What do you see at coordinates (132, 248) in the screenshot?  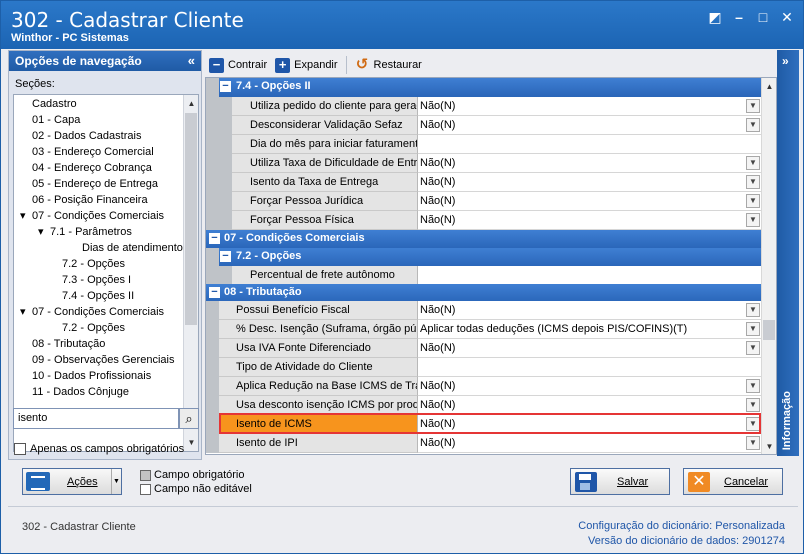 I see `tree-item-dias-atendimento: Dias de atendimento` at bounding box center [132, 248].